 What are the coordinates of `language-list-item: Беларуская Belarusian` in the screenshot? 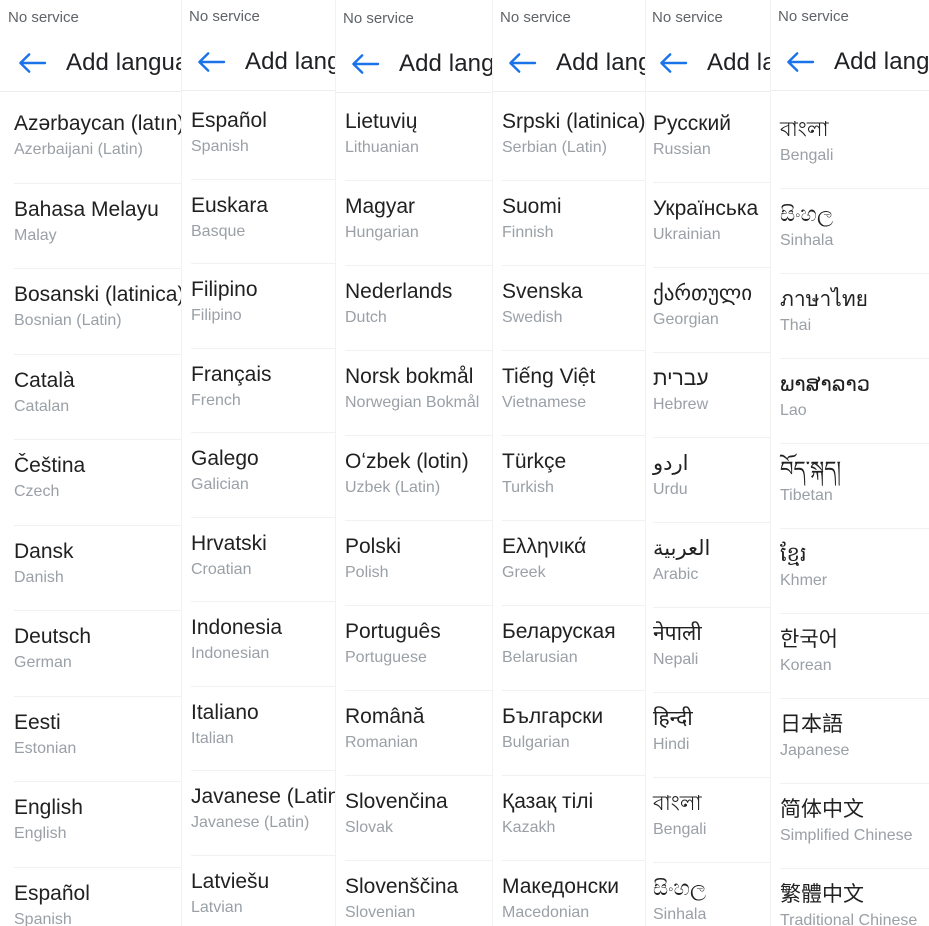 It's located at (573, 648).